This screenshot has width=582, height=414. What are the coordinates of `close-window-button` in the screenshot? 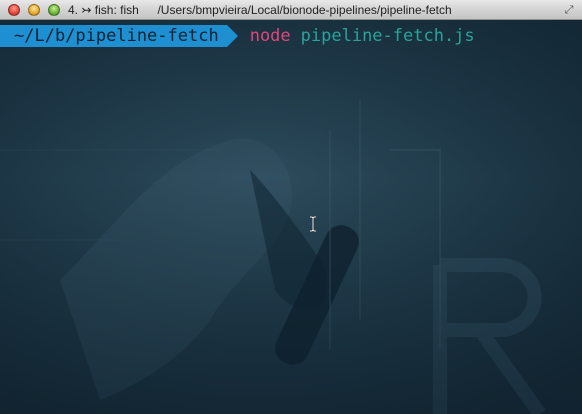 It's located at (14, 10).